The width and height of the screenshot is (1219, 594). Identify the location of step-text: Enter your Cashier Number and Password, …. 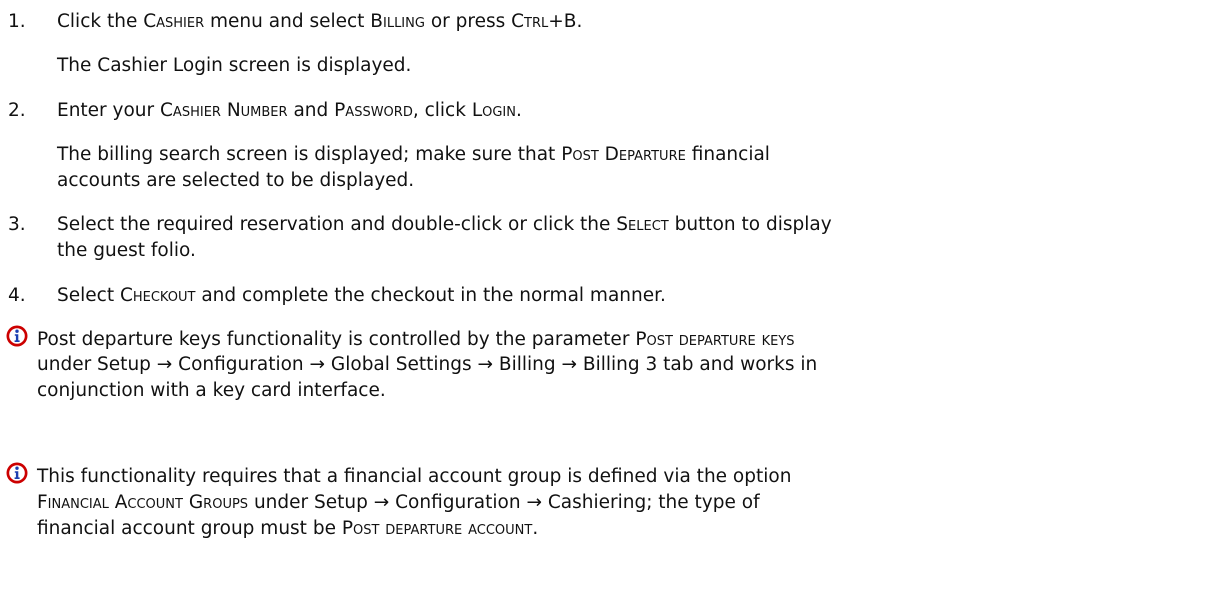
(289, 110).